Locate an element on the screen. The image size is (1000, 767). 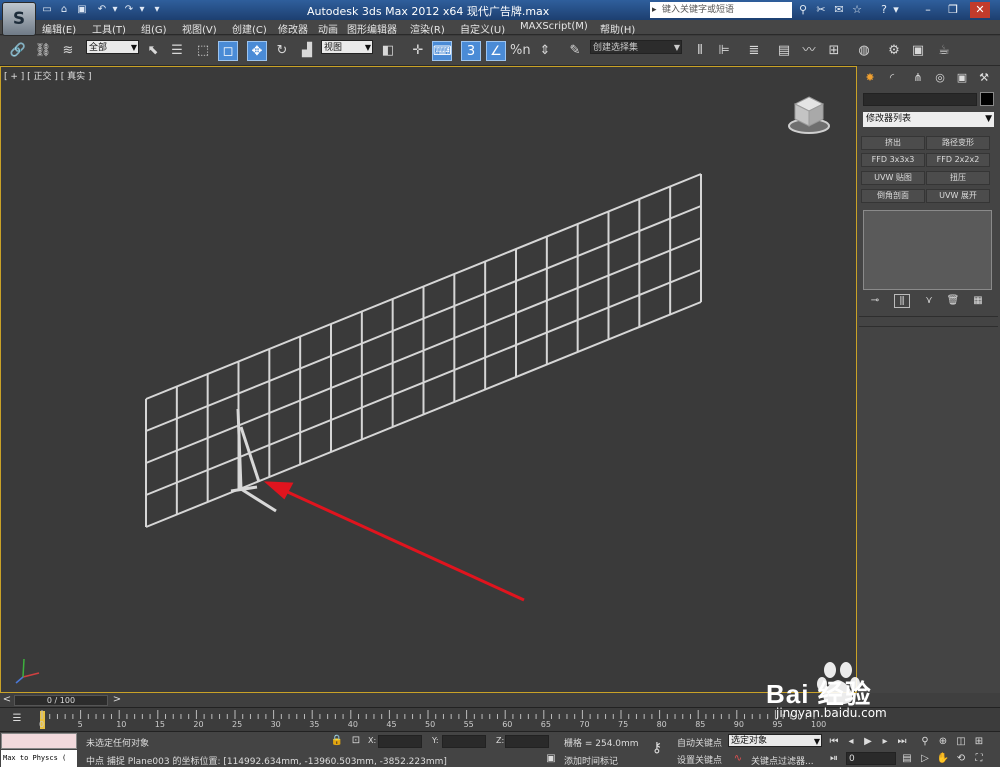
redo-dropdown-icon: ▾ is located at coordinates (142, 9).